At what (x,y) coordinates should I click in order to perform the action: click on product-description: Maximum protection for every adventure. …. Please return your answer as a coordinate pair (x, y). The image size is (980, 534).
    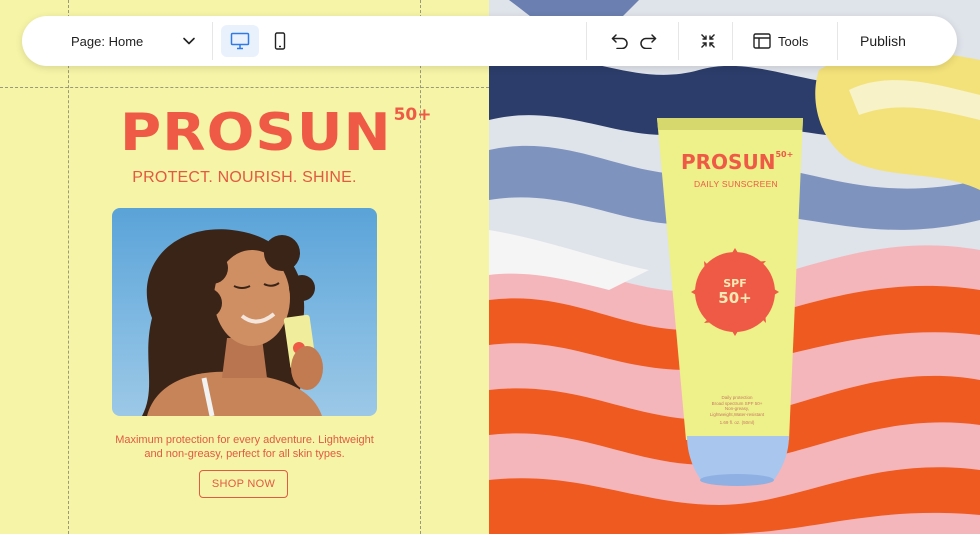
    Looking at the image, I should click on (244, 447).